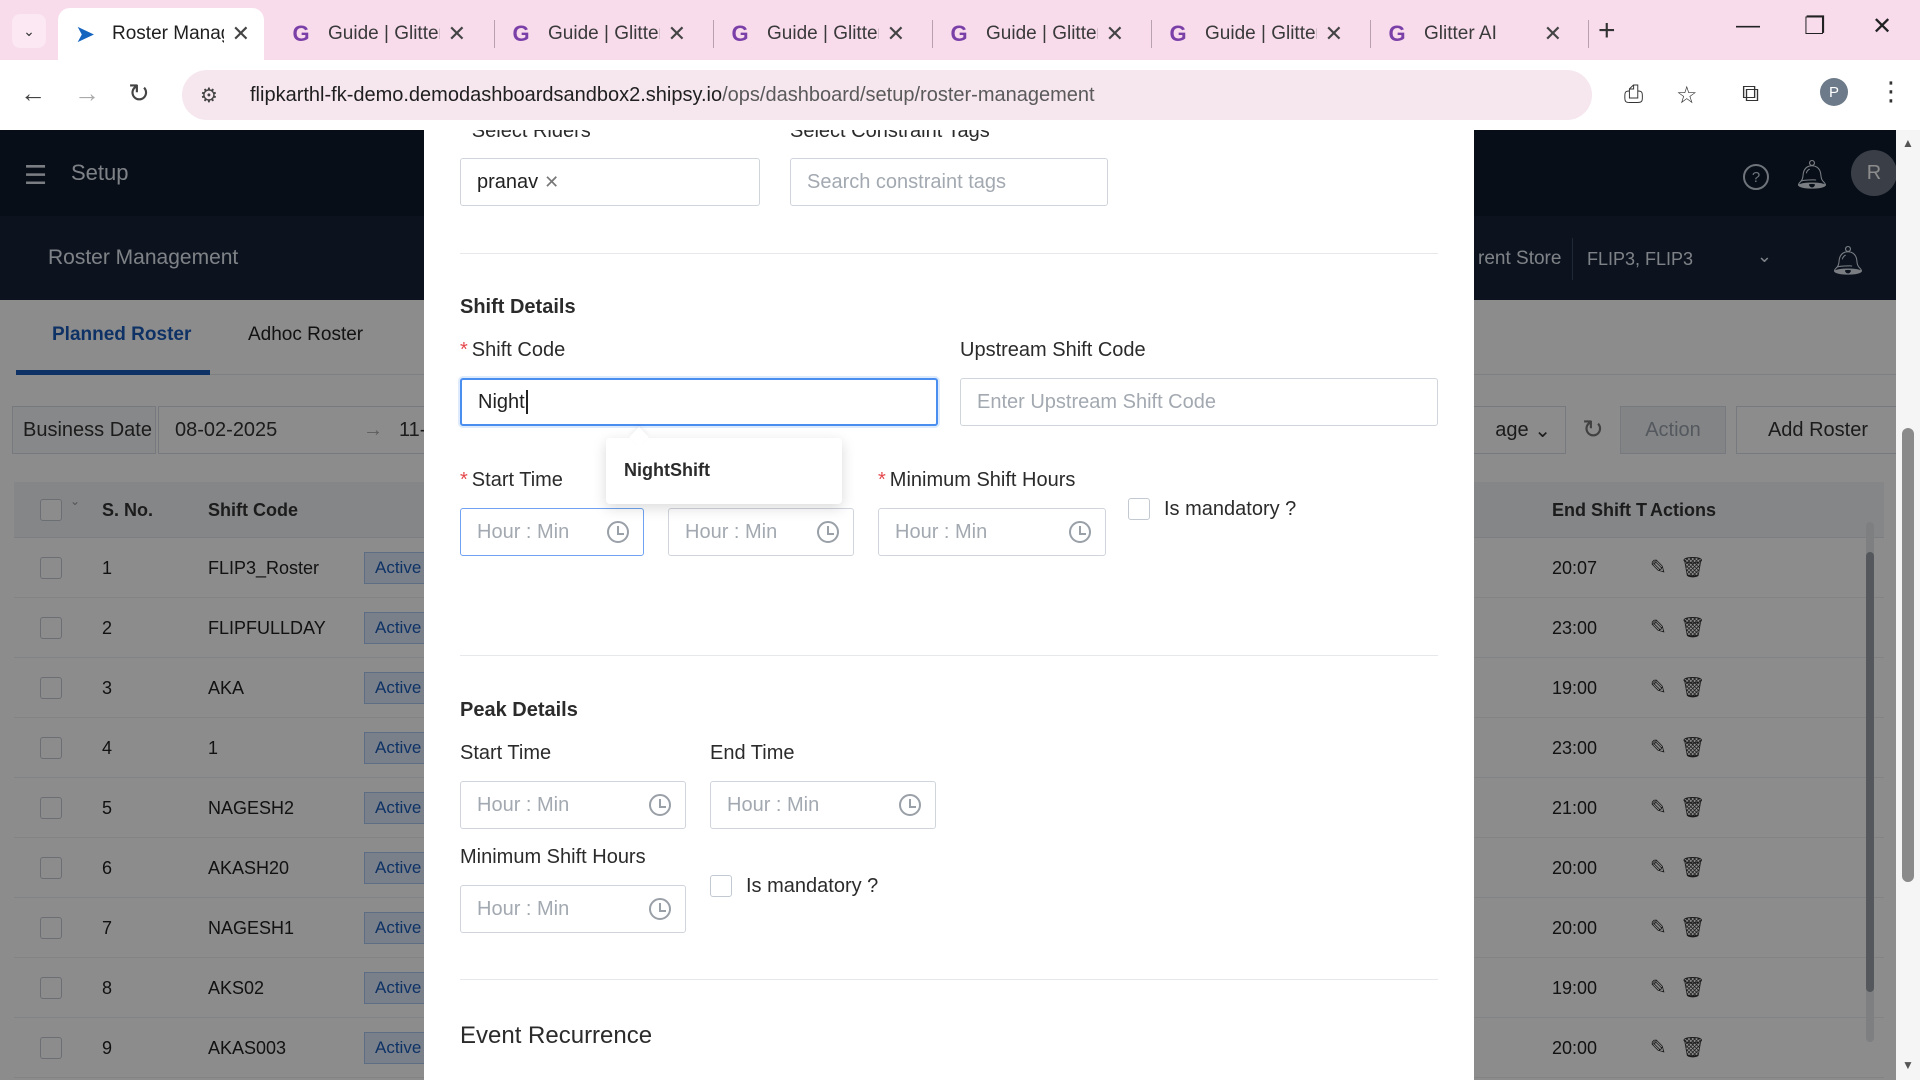 The height and width of the screenshot is (1080, 1920). Describe the element at coordinates (519, 710) in the screenshot. I see `peak-details-title: Peak Details` at that location.